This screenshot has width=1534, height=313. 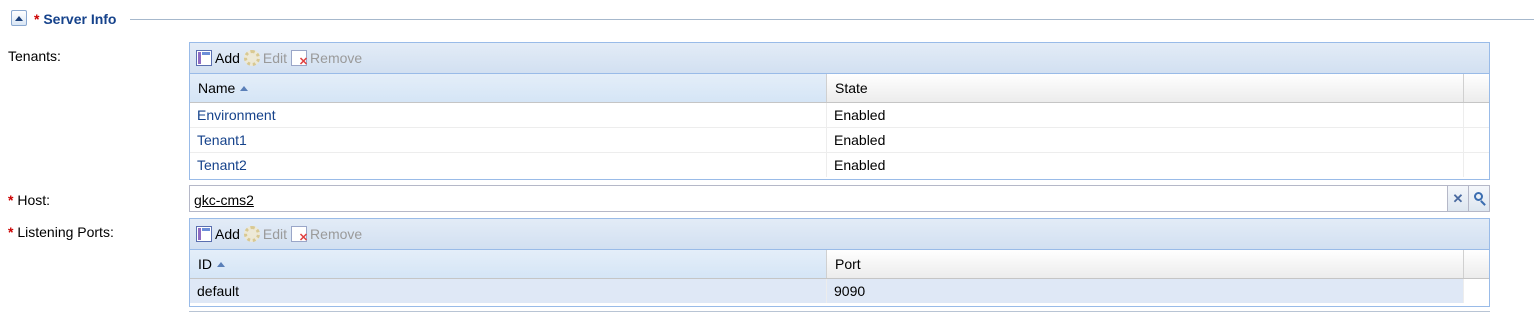 I want to click on close-icon: ✕, so click(x=1458, y=198).